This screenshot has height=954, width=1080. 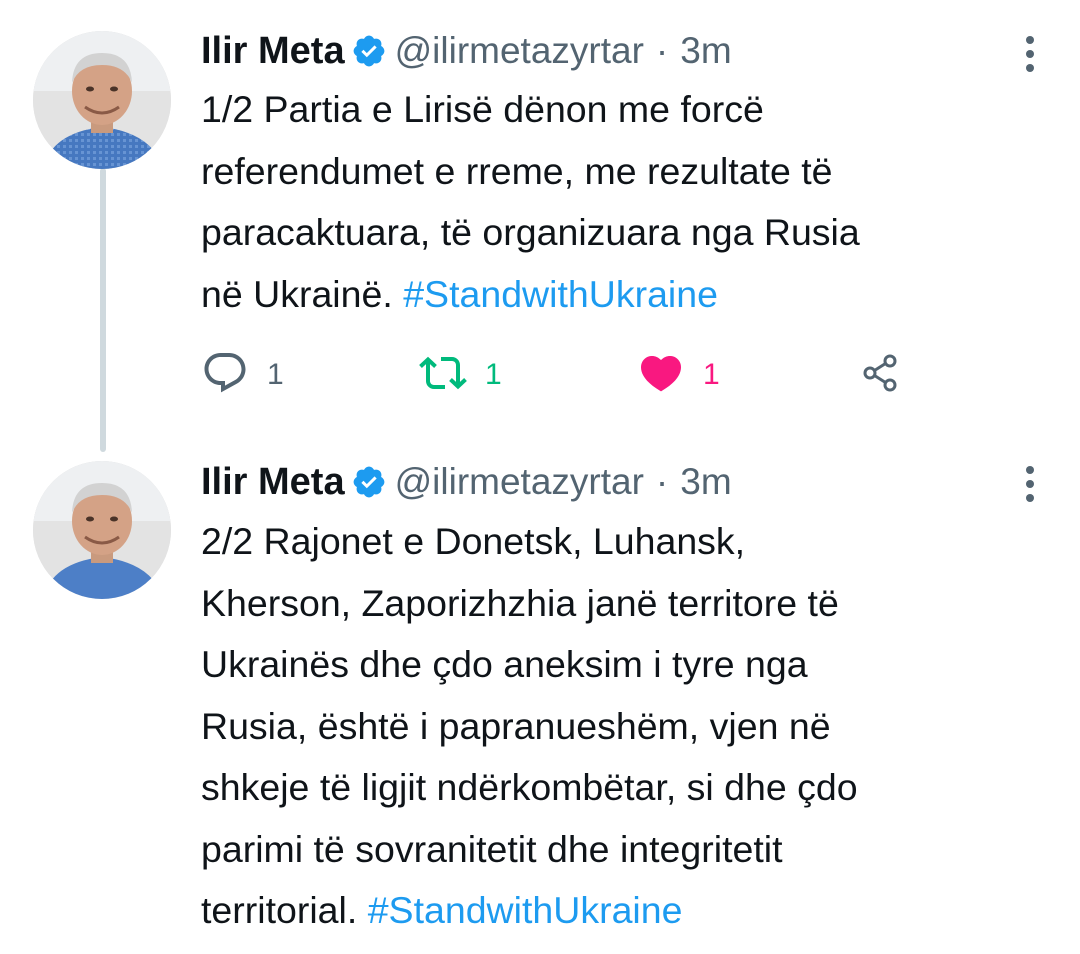 What do you see at coordinates (530, 232) in the screenshot?
I see `tweet-text-line: paracaktuara, të organizuara nga Rusia` at bounding box center [530, 232].